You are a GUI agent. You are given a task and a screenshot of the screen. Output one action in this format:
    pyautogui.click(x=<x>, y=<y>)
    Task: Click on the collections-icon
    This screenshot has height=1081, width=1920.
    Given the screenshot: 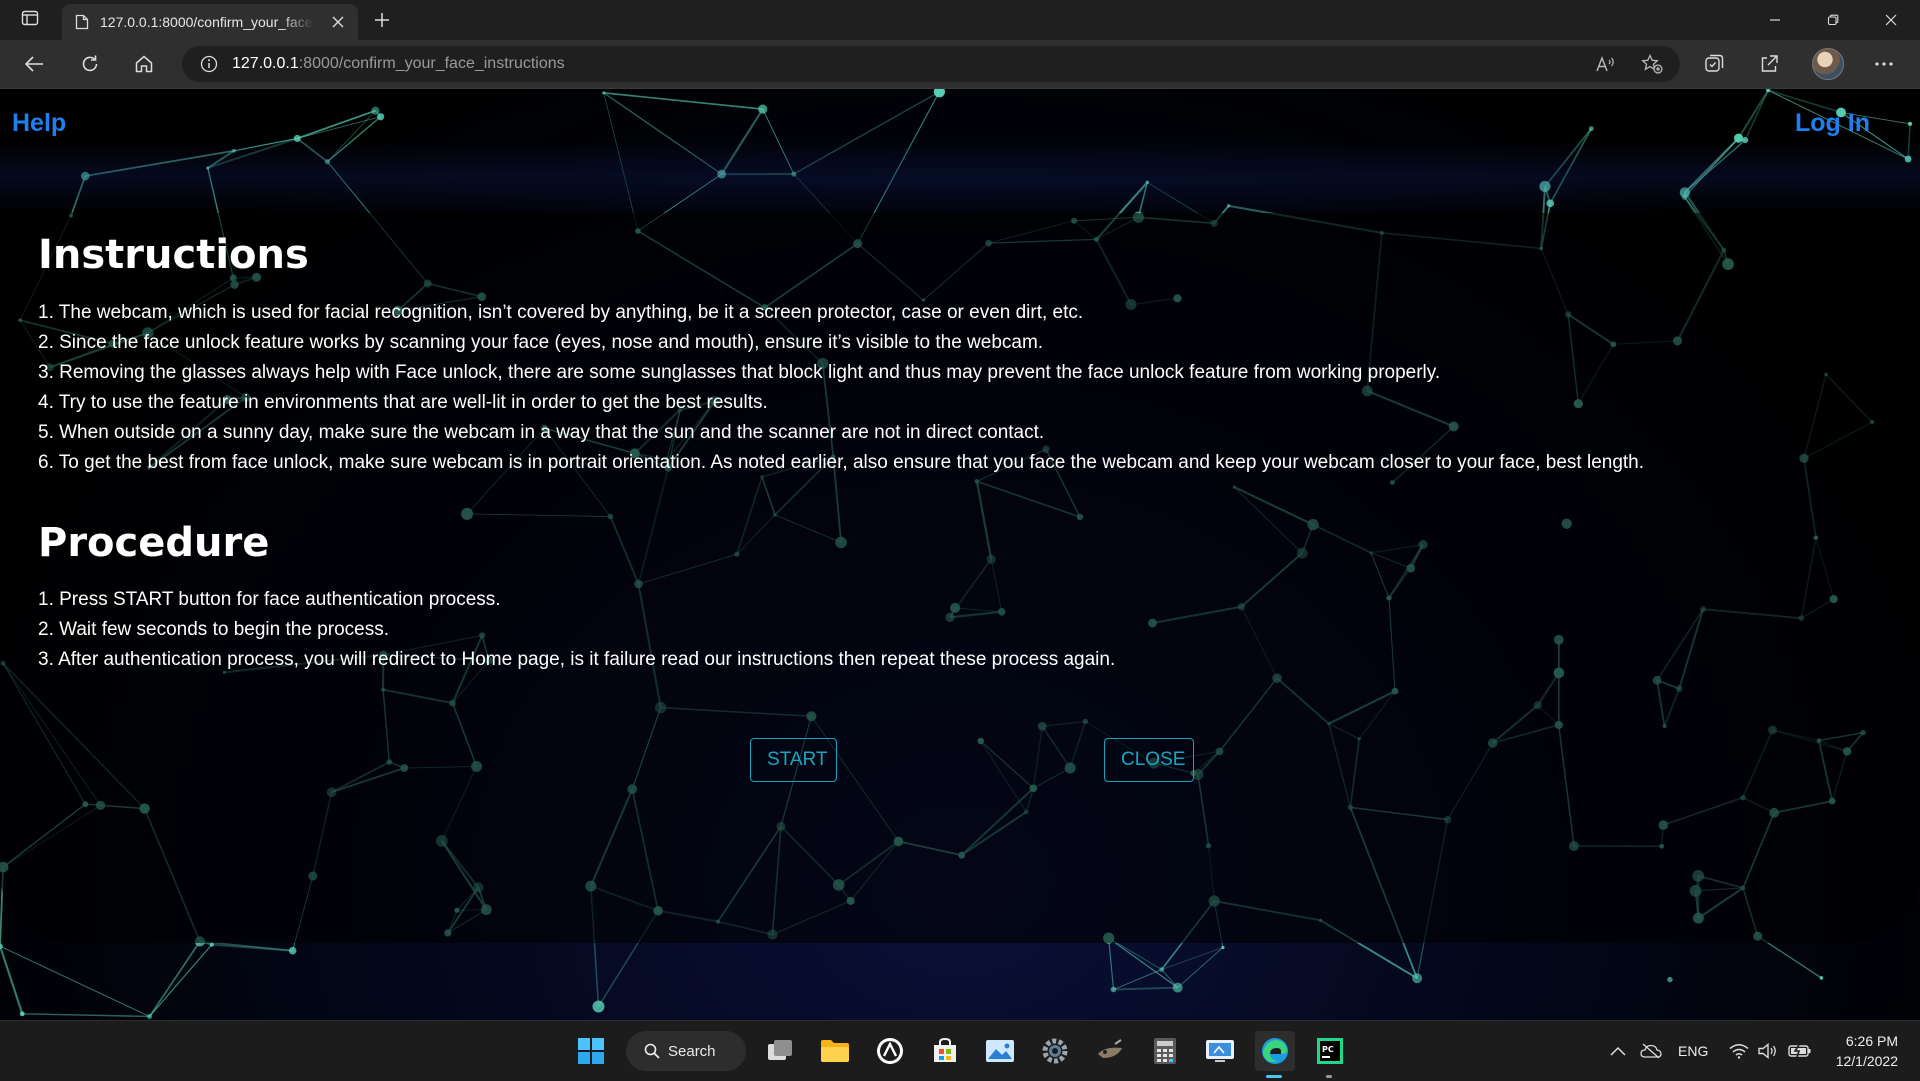 What is the action you would take?
    pyautogui.click(x=1714, y=64)
    